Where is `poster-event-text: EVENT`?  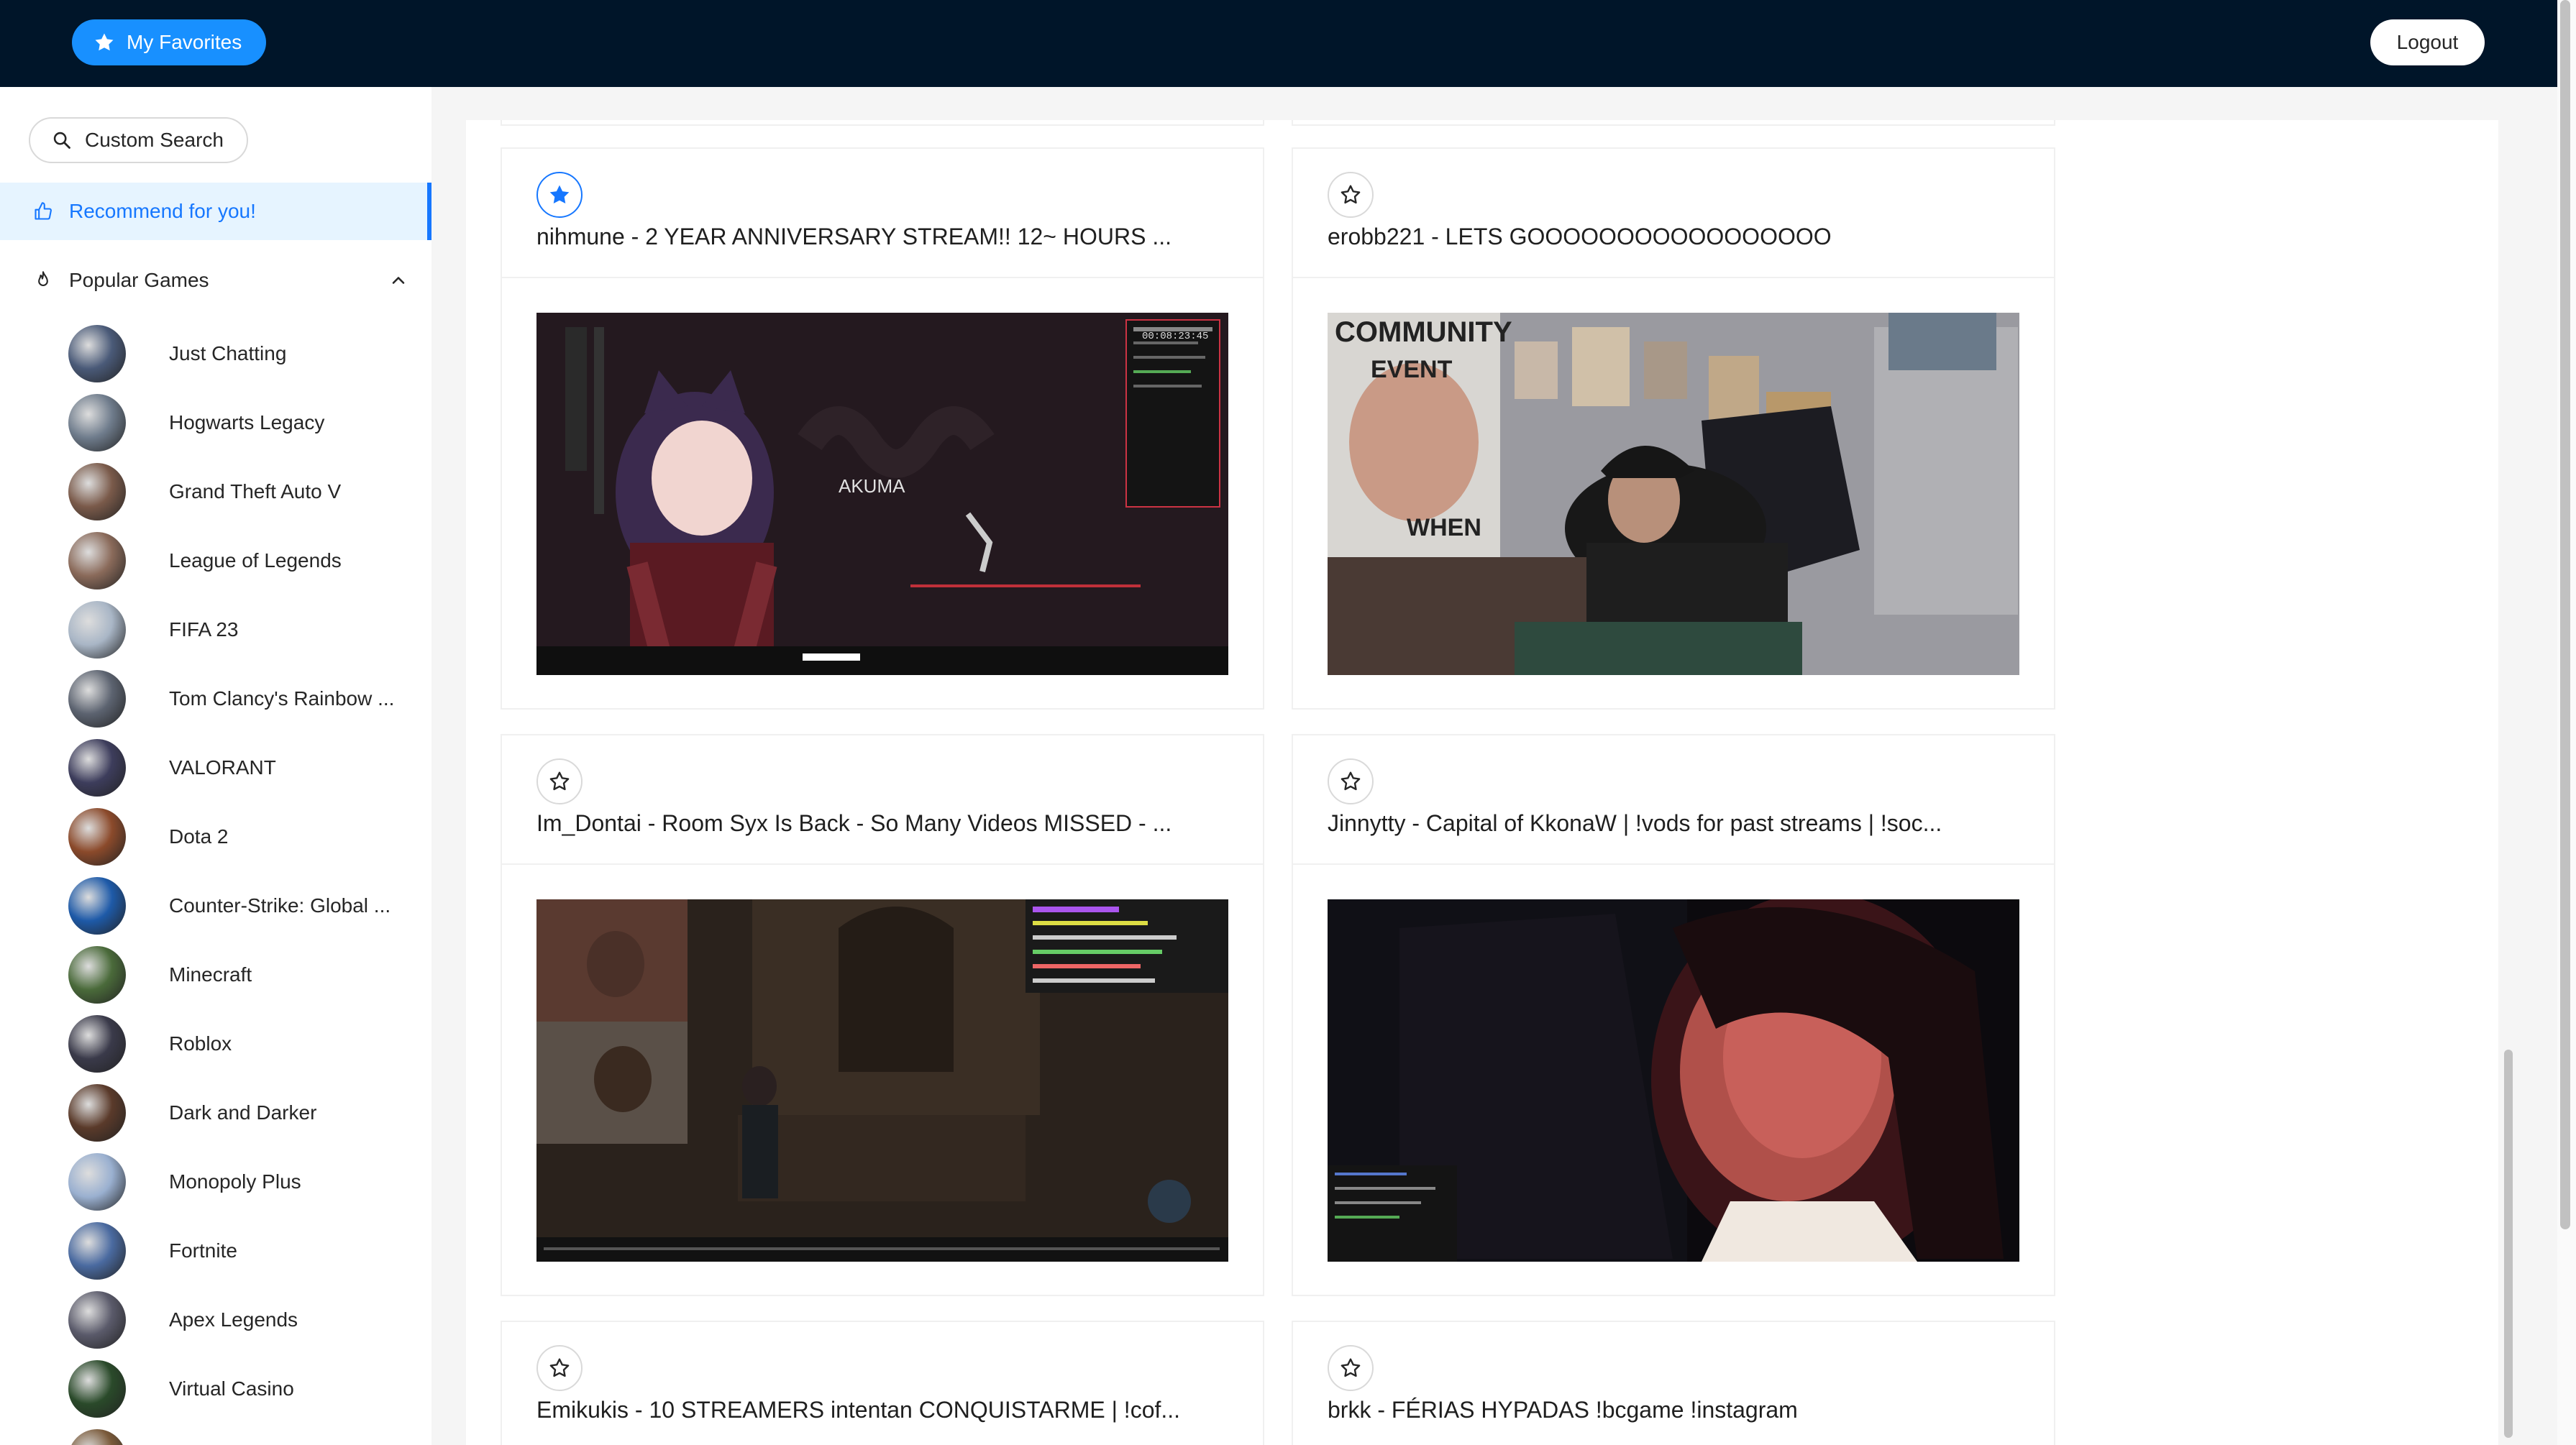
poster-event-text: EVENT is located at coordinates (1412, 369).